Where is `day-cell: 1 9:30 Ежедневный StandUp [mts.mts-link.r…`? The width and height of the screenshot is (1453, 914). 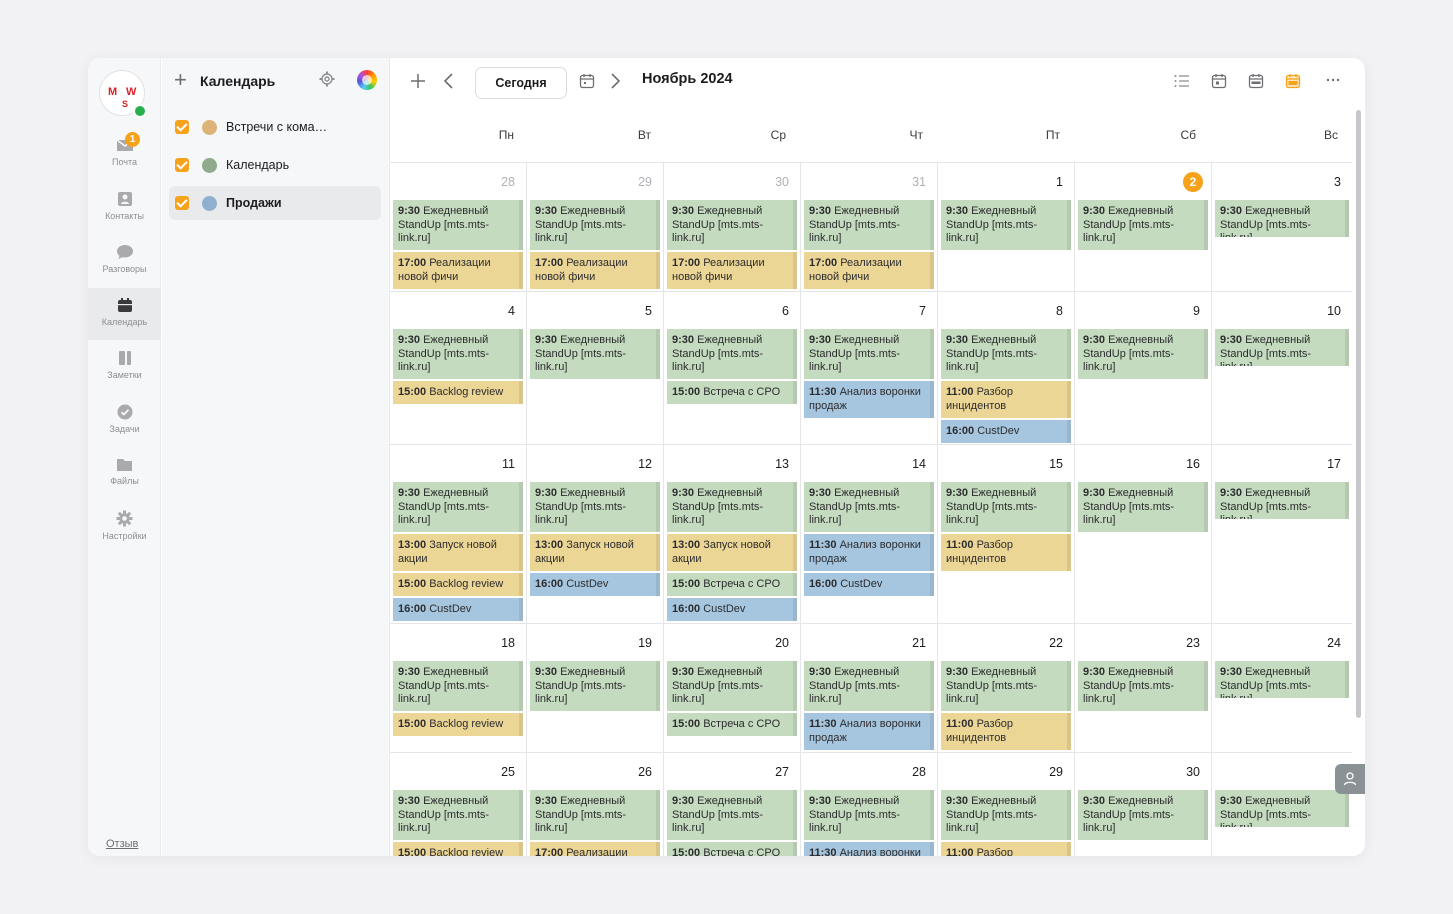
day-cell: 1 9:30 Ежедневный StandUp [mts.mts-link.r… is located at coordinates (1006, 227).